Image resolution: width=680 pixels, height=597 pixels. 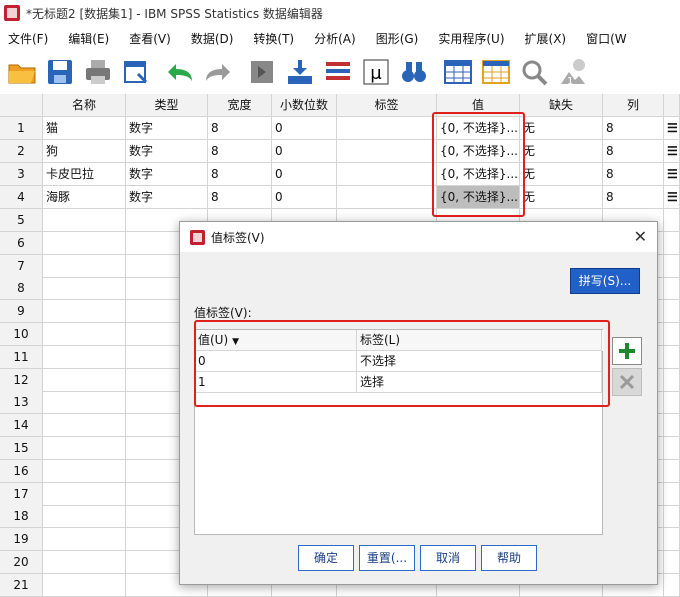 I want to click on row-number: 7, so click(x=21, y=266).